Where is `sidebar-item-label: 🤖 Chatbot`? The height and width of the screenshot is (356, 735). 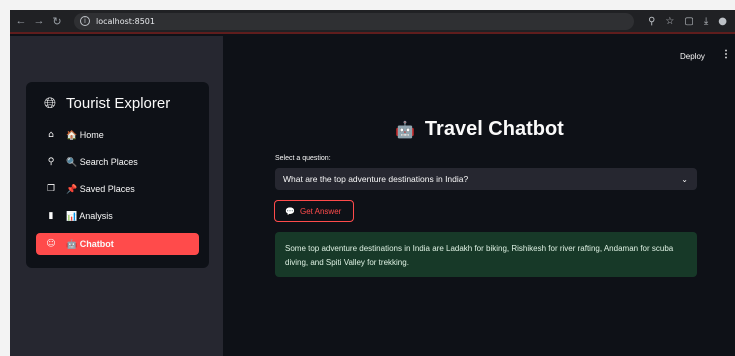 sidebar-item-label: 🤖 Chatbot is located at coordinates (90, 243).